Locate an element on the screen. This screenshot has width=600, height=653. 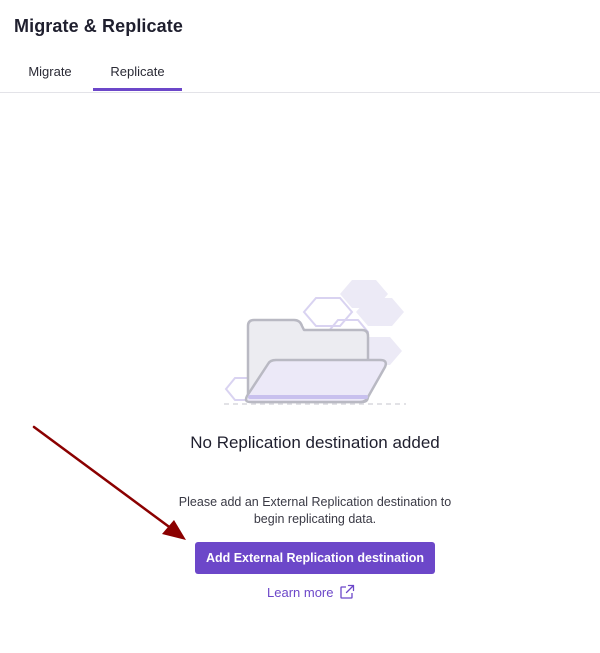
empty-state-title: No Replication destination added is located at coordinates (315, 442).